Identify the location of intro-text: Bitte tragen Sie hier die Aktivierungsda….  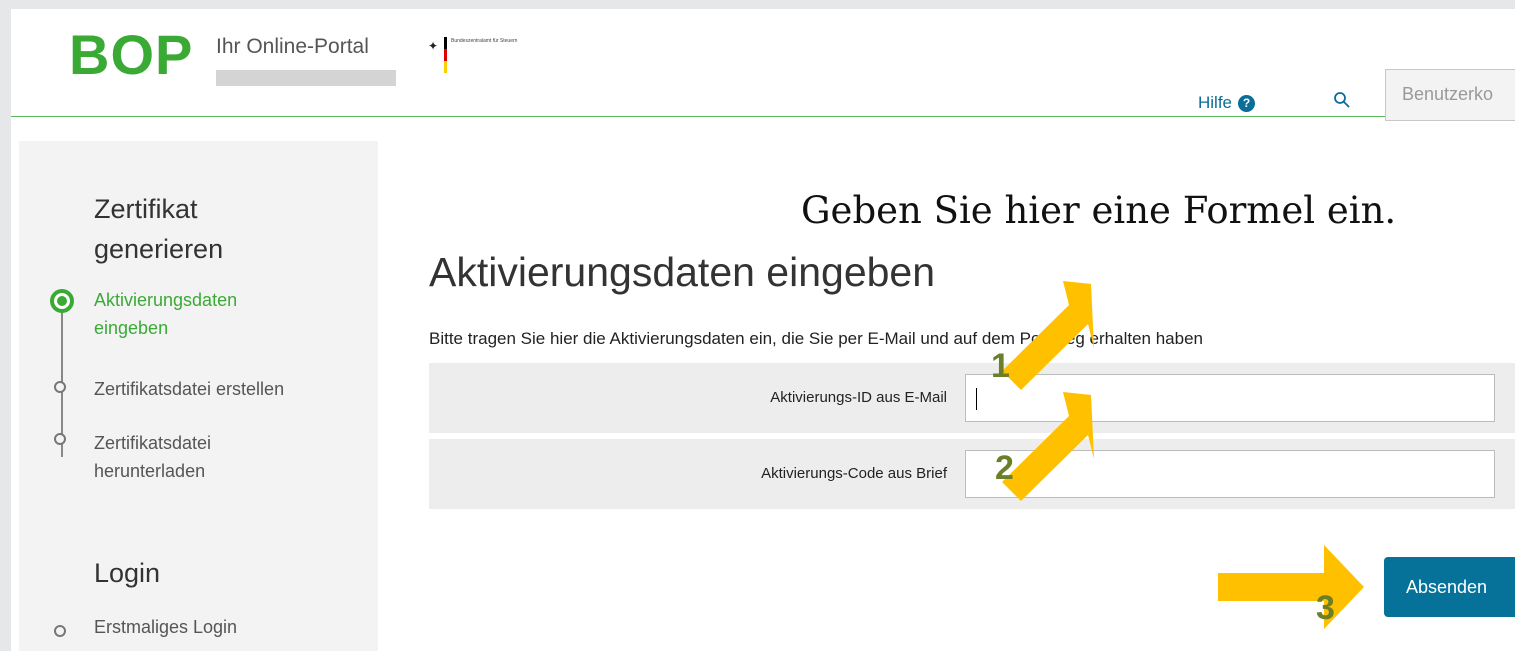
(816, 338).